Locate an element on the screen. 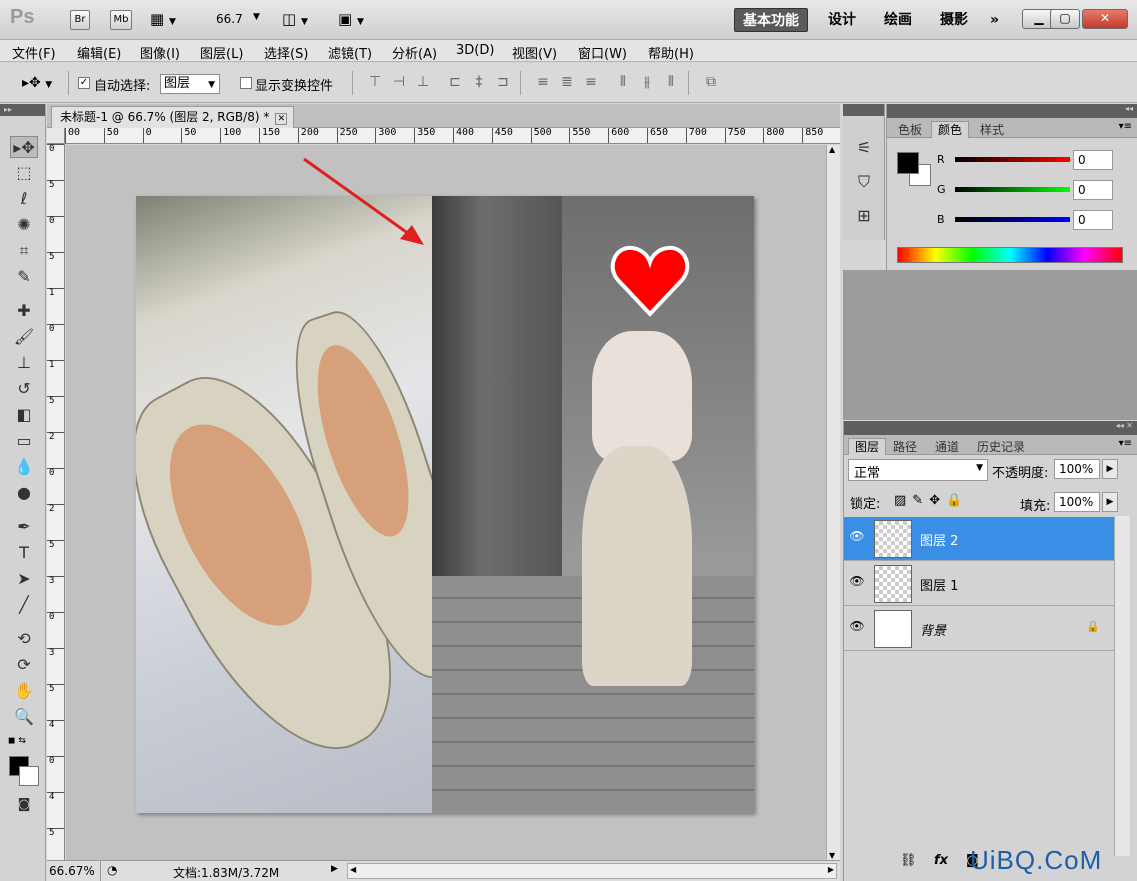 The width and height of the screenshot is (1137, 881). panel-collapse-icon: ◂◂ ✕ is located at coordinates (990, 428).